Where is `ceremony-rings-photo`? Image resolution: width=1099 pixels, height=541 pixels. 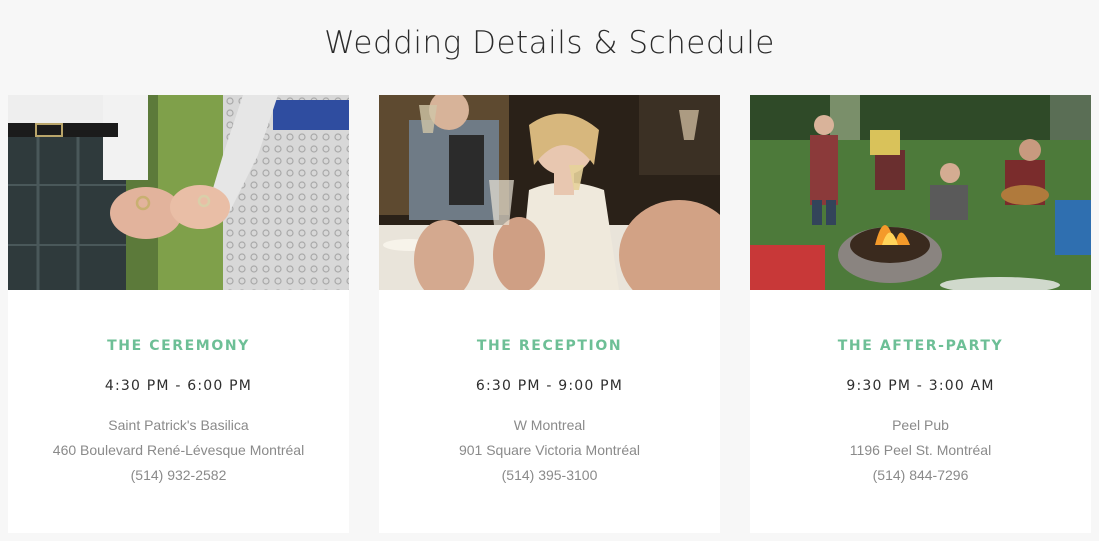
ceremony-rings-photo is located at coordinates (178, 192).